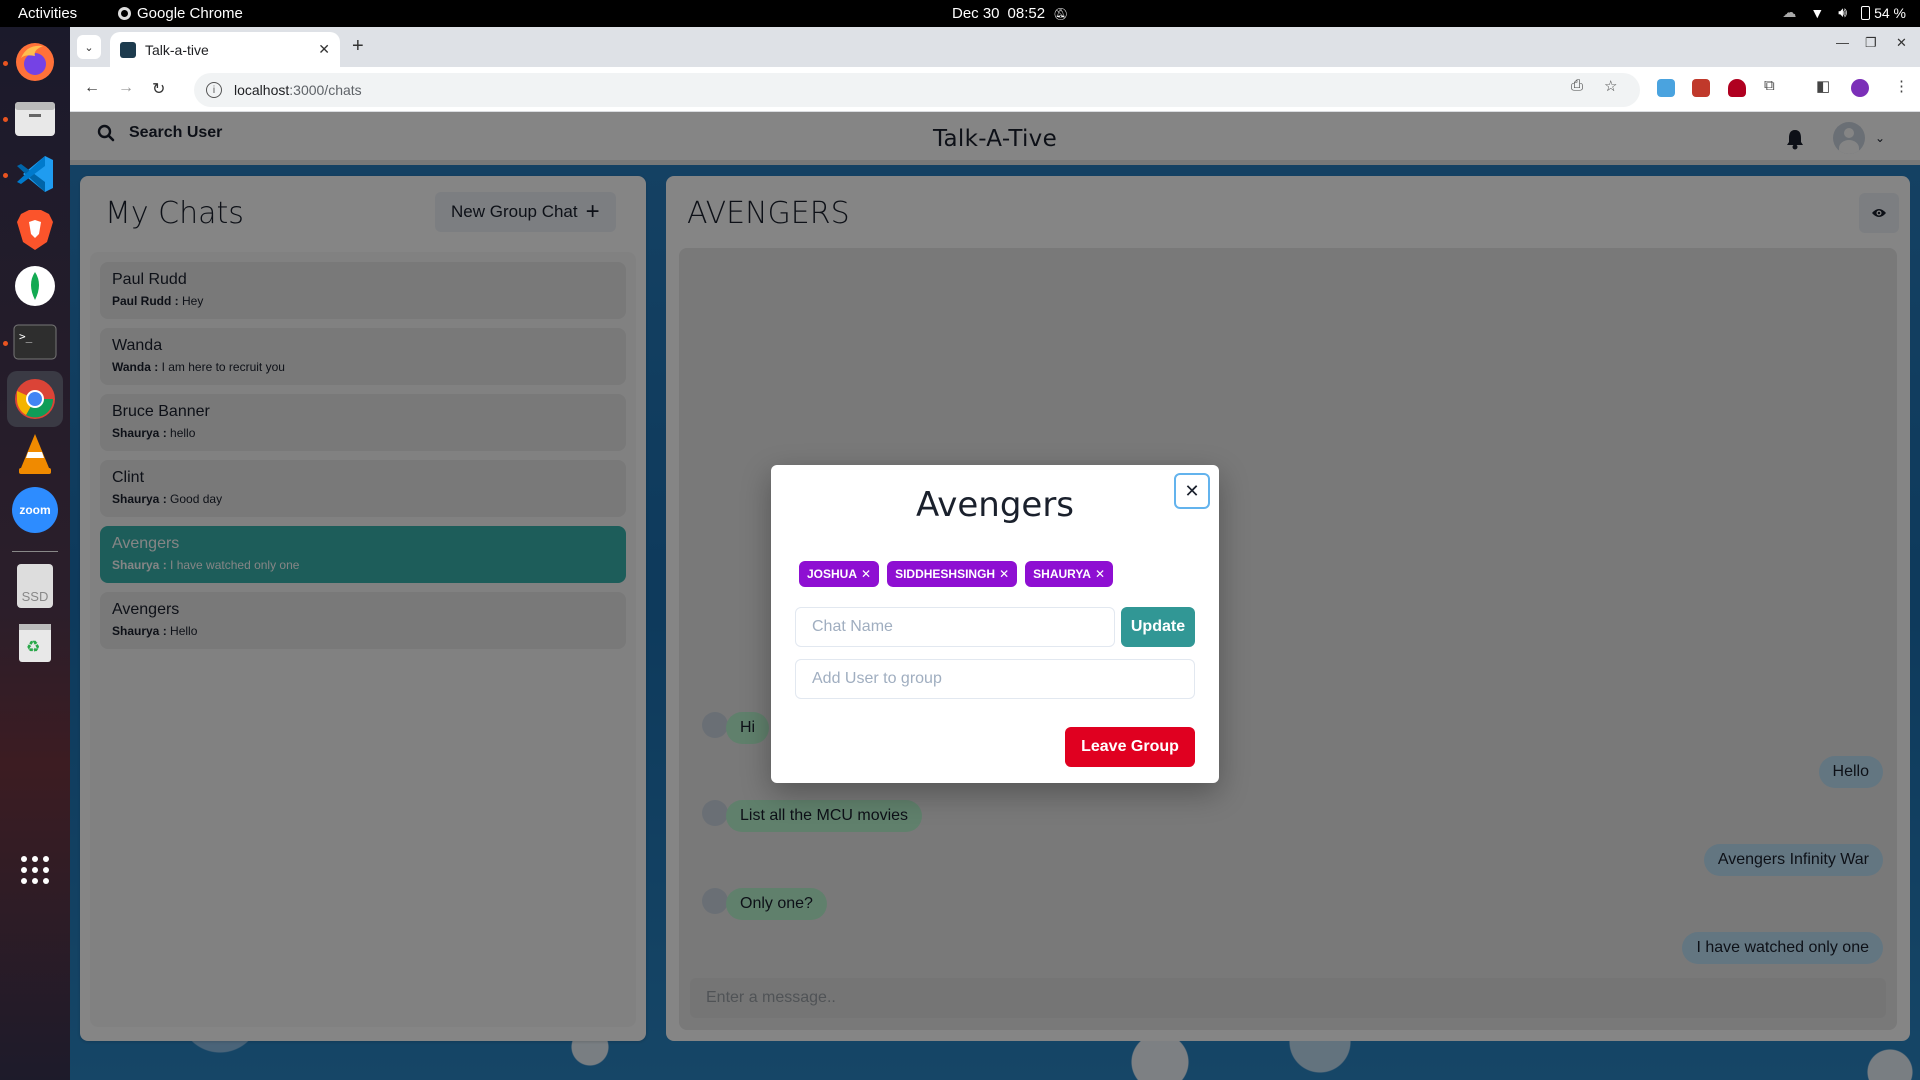  Describe the element at coordinates (955, 627) in the screenshot. I see `chat-name-input` at that location.